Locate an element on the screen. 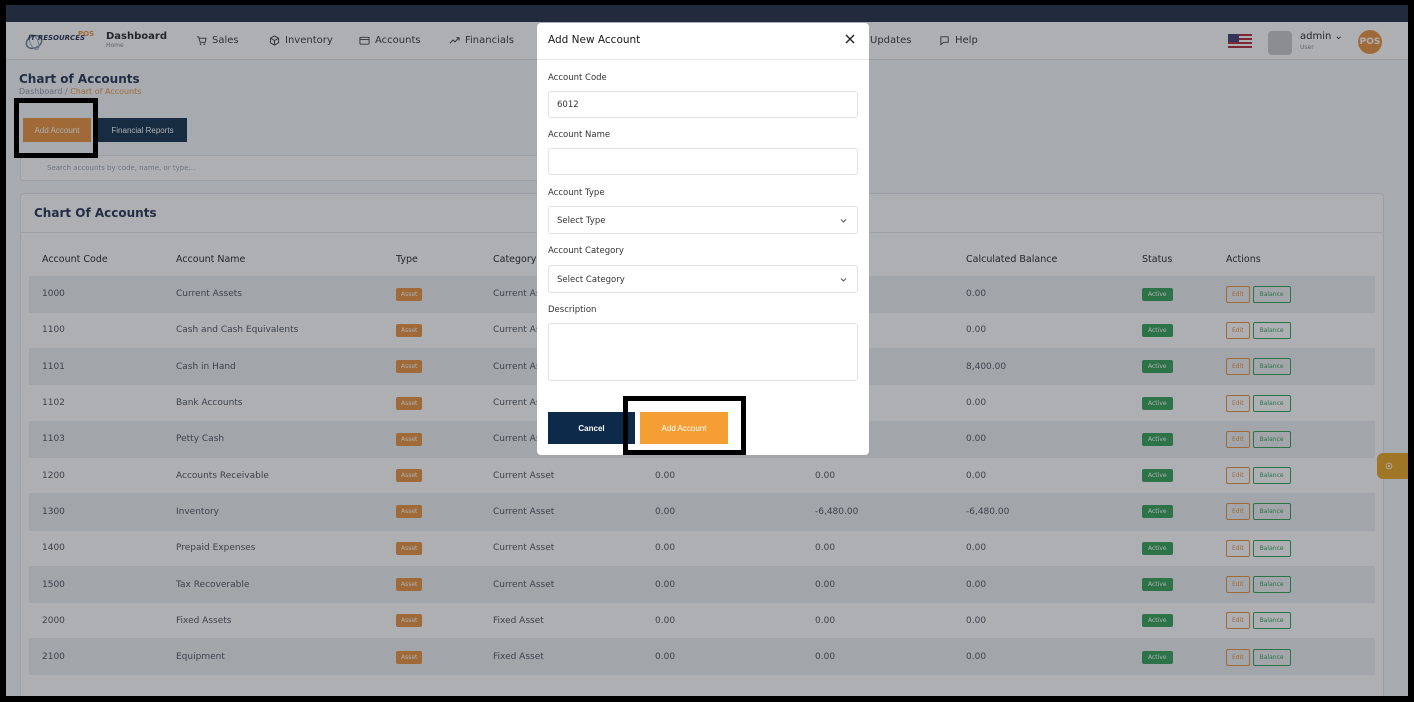 This screenshot has height=702, width=1414. account-category-select: Select Category is located at coordinates (703, 279).